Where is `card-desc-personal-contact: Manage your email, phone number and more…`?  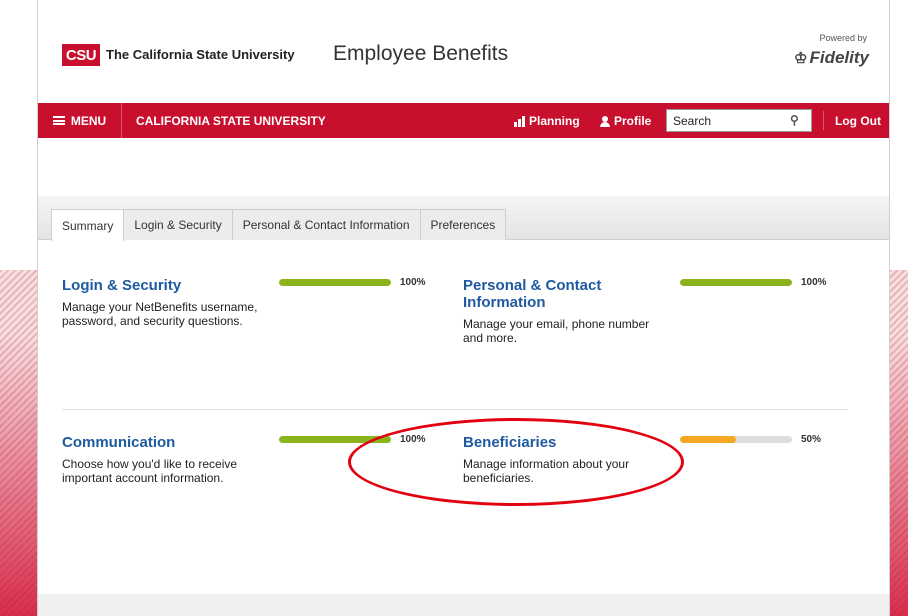 card-desc-personal-contact: Manage your email, phone number and more… is located at coordinates (556, 331).